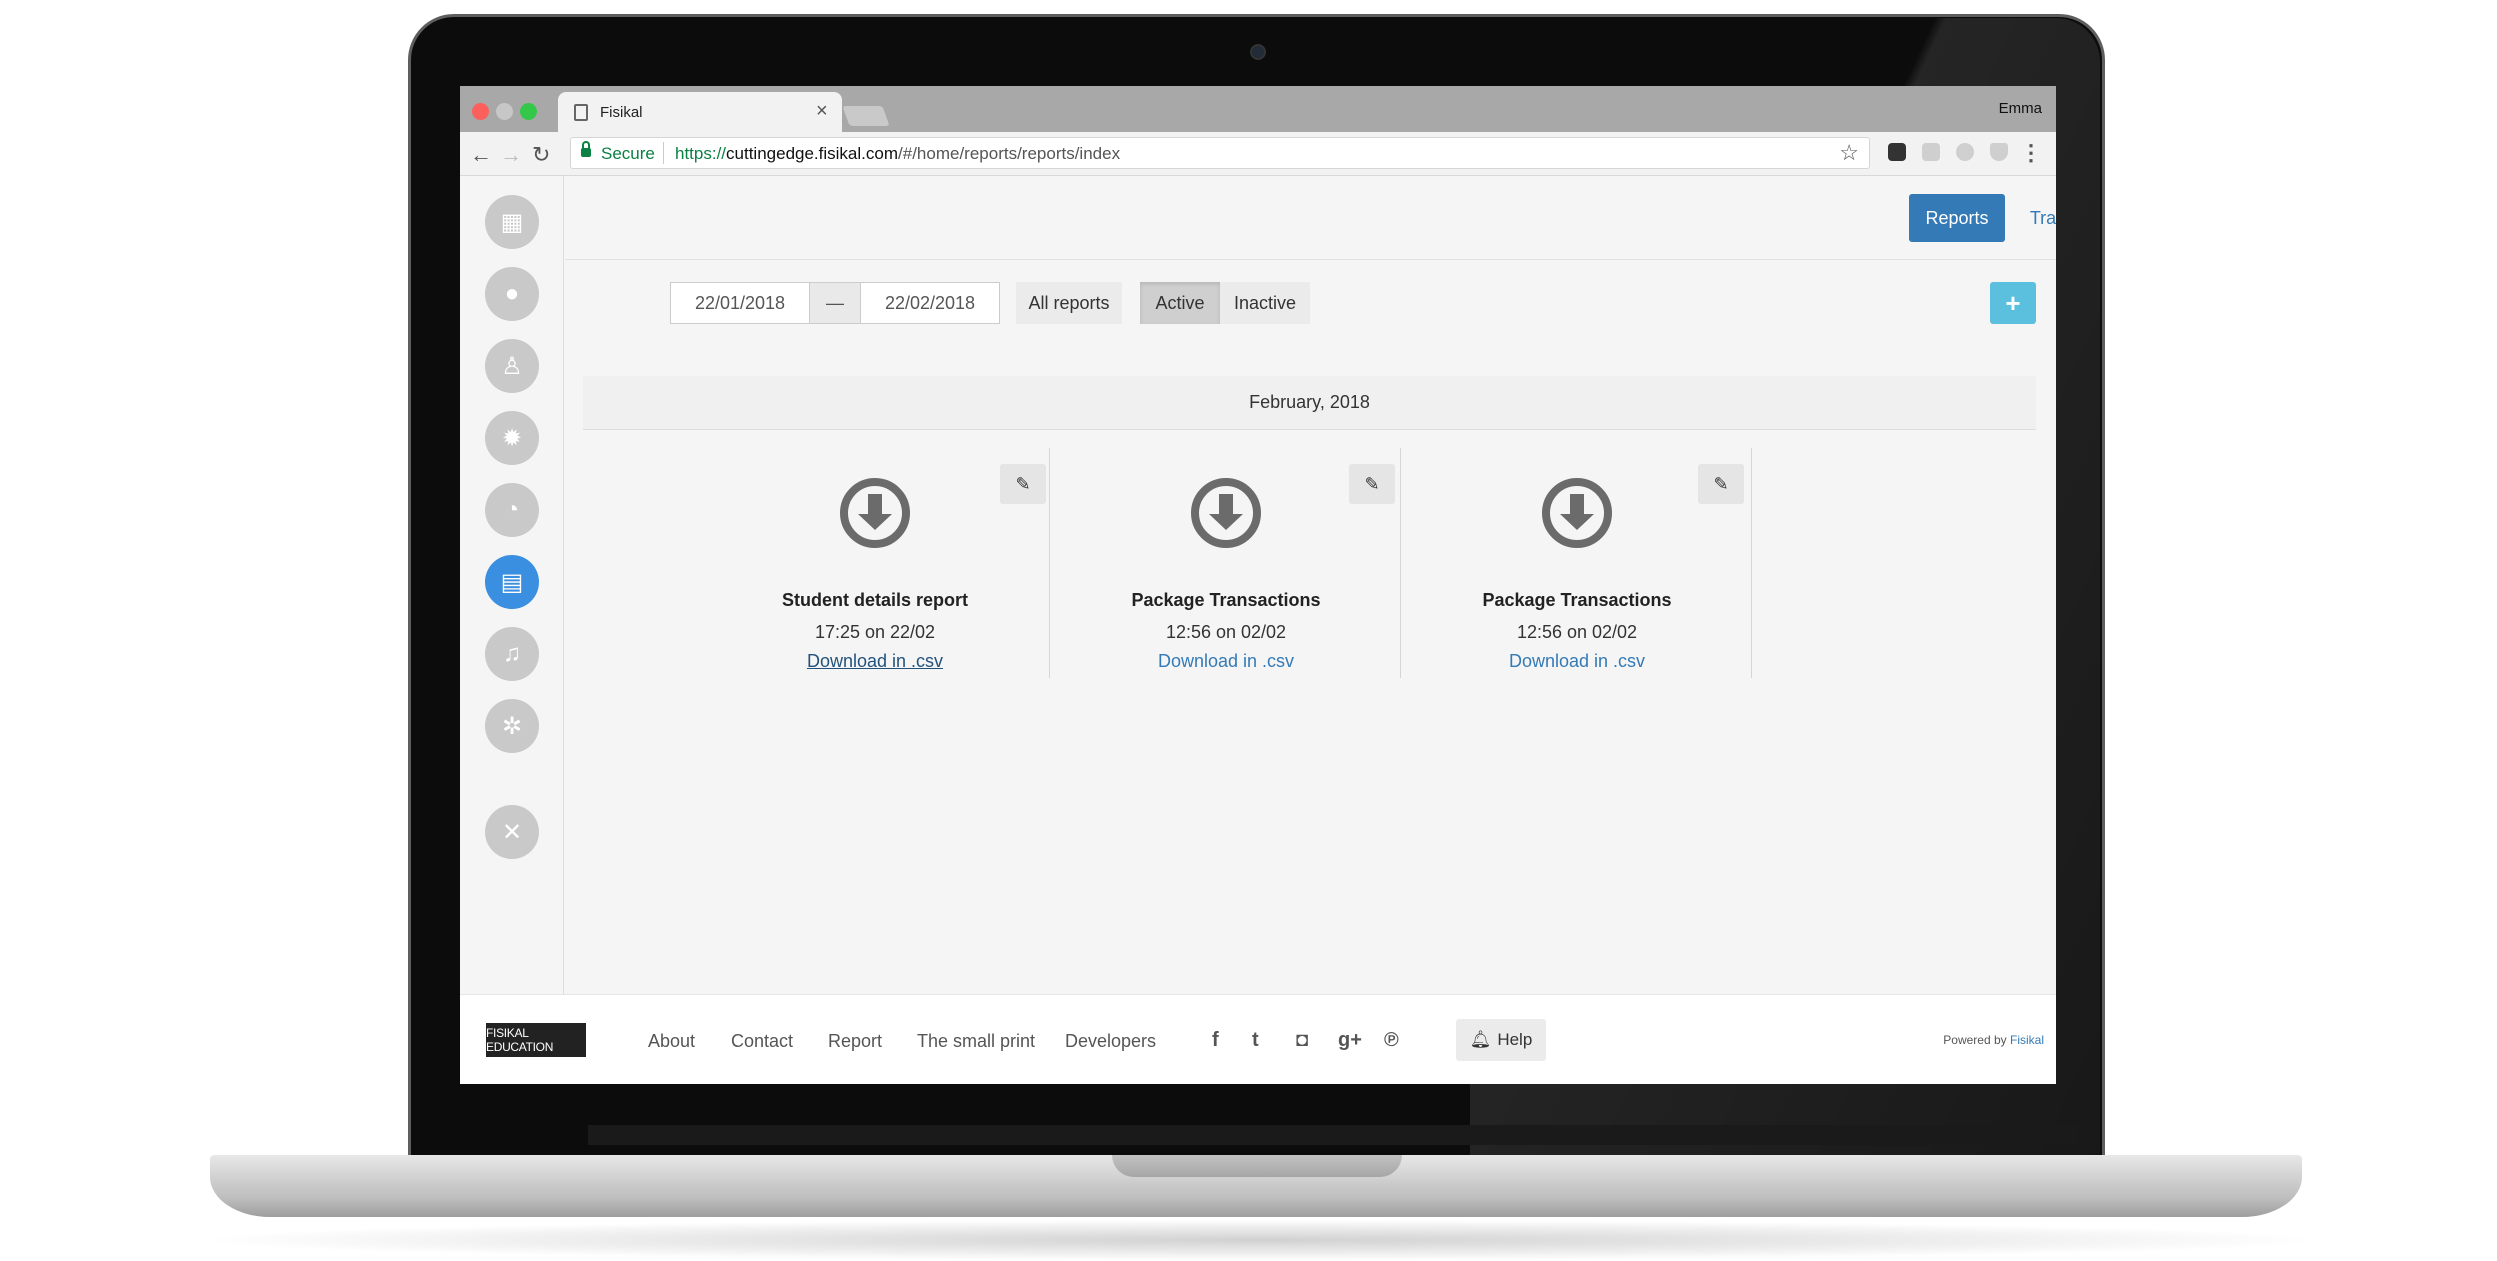 The image size is (2497, 1261). What do you see at coordinates (1310, 218) in the screenshot?
I see `content-header: Reports Transactions` at bounding box center [1310, 218].